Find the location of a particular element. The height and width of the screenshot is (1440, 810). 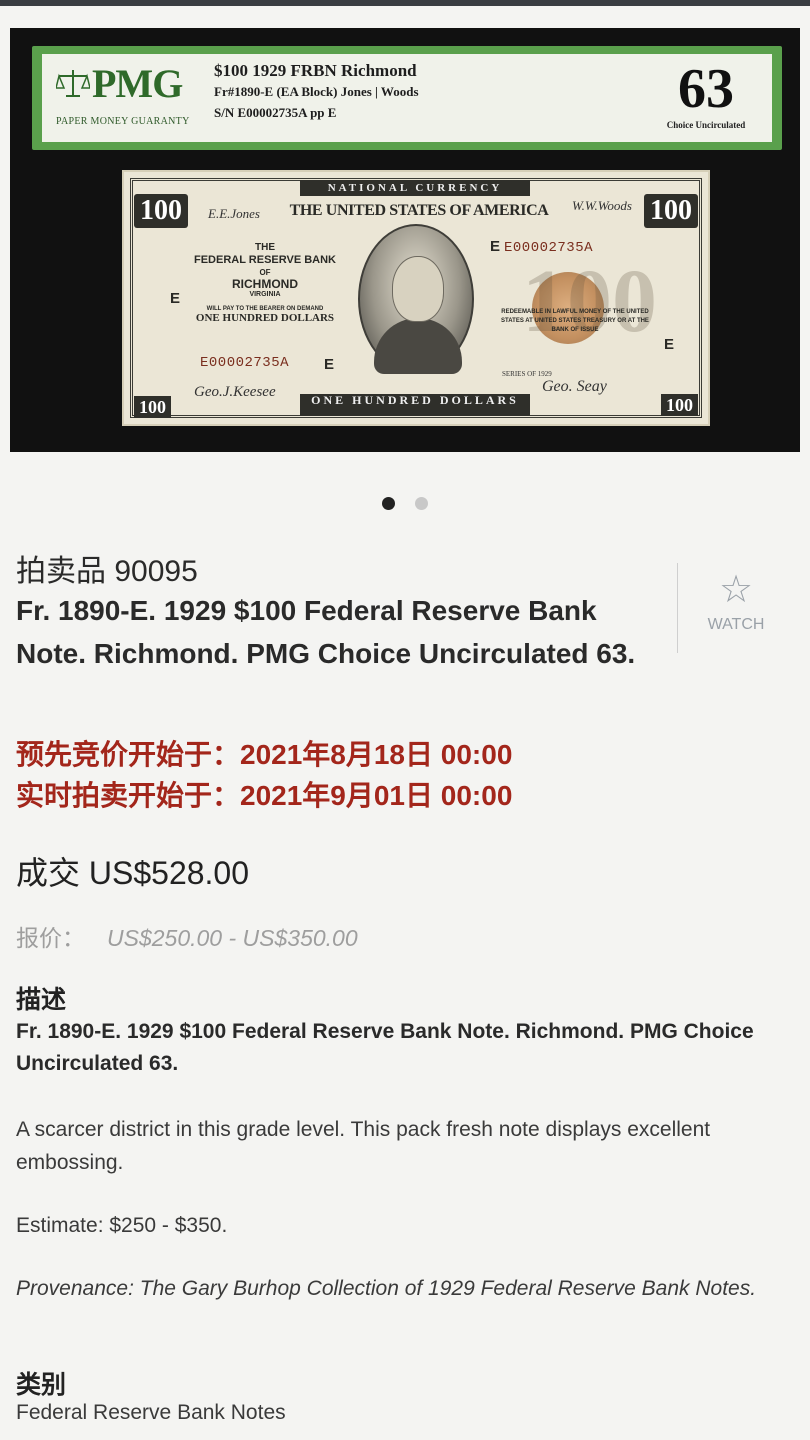

label-line-2: Fr#1890-E (EA Block) Jones | Woods is located at coordinates (316, 91).